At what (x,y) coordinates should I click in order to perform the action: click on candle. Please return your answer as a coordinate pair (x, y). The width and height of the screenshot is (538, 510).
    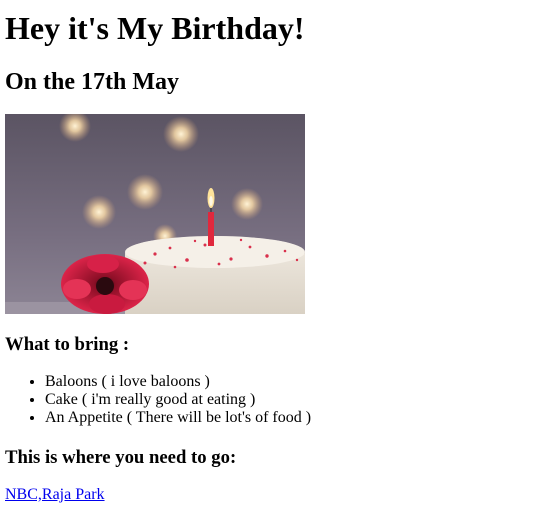
    Looking at the image, I should click on (211, 229).